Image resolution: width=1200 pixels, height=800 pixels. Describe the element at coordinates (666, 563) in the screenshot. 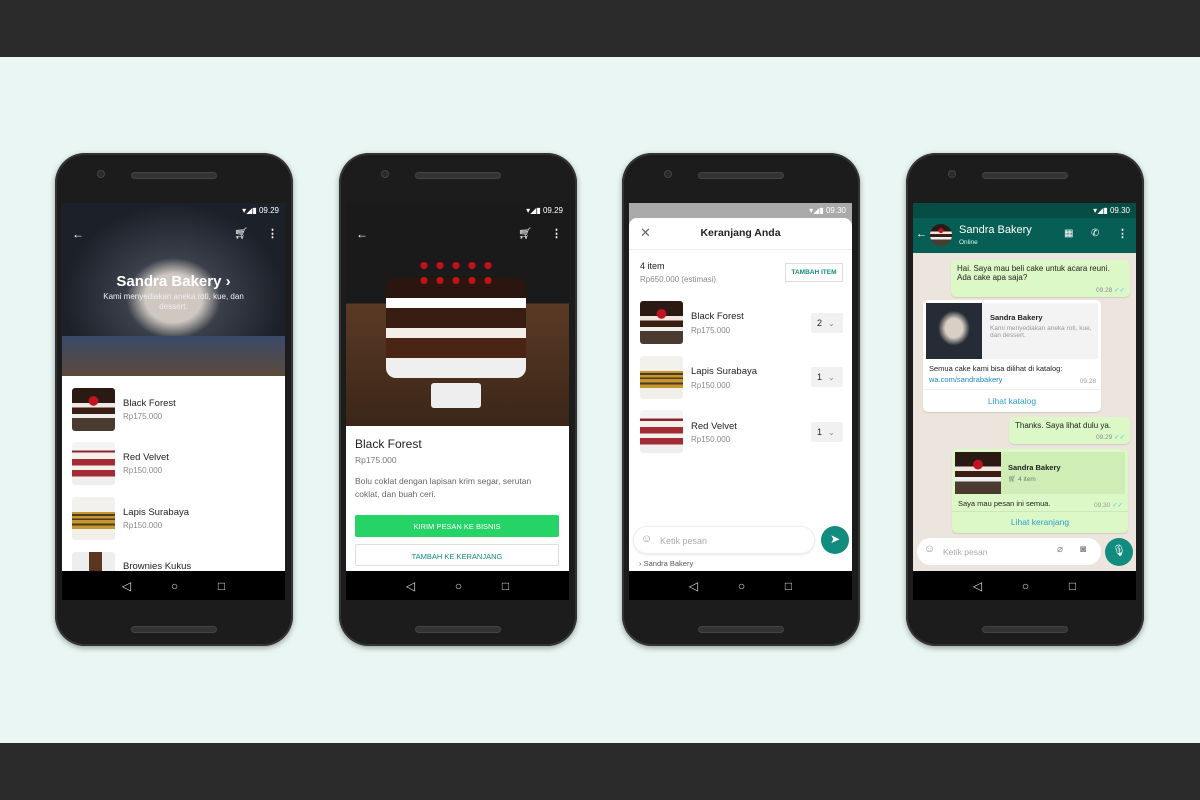

I see `reply-context: › Sandra Bakery` at that location.